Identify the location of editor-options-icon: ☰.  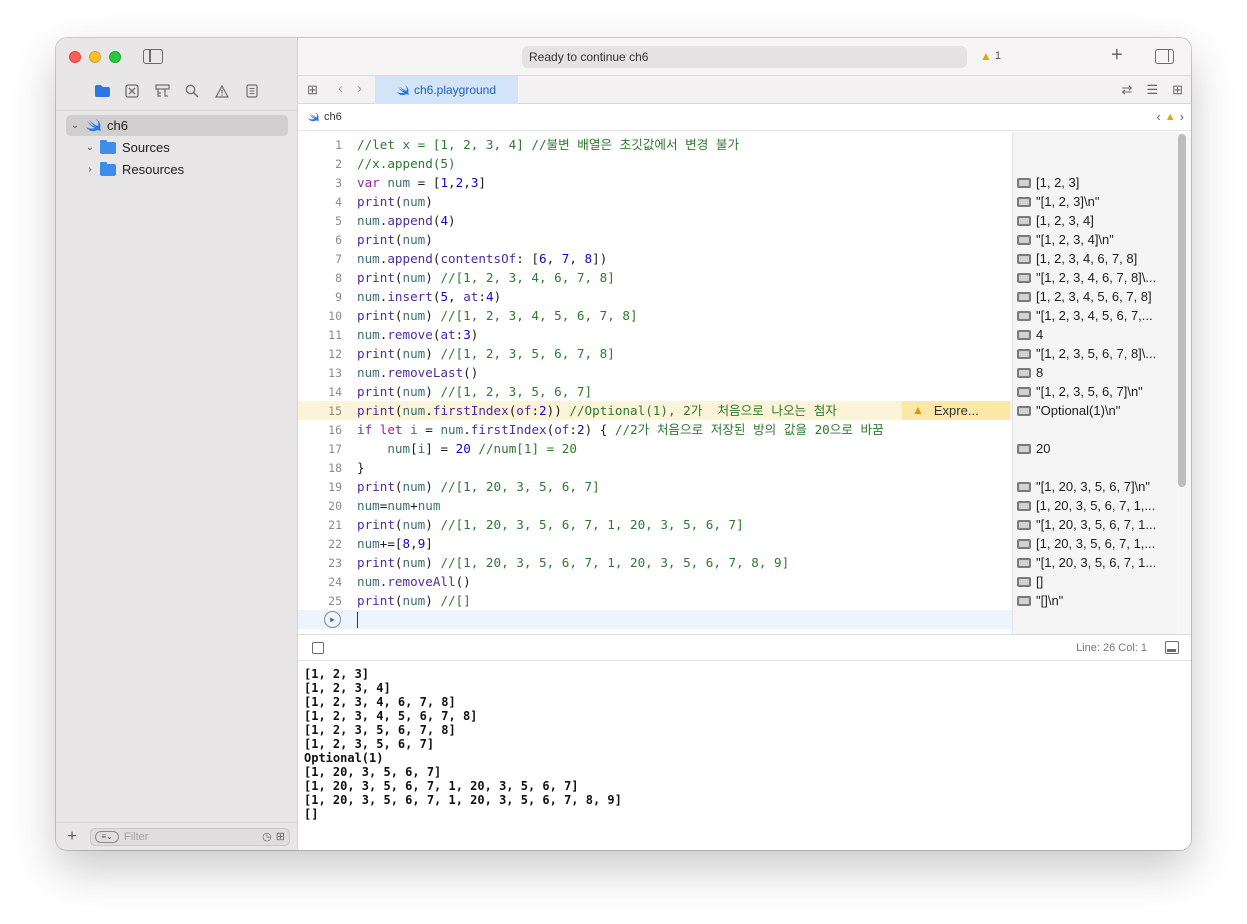
(1152, 90).